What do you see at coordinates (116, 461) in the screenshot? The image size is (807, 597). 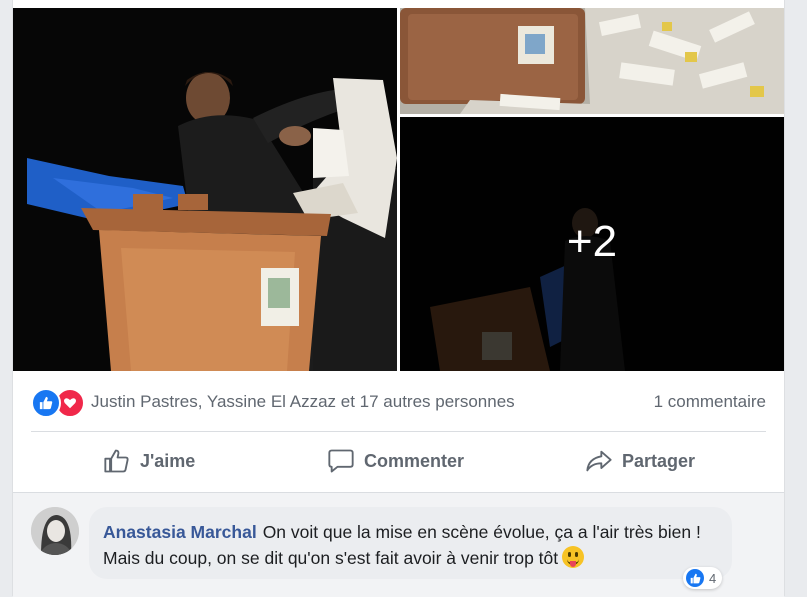 I see `thumbs-up-icon` at bounding box center [116, 461].